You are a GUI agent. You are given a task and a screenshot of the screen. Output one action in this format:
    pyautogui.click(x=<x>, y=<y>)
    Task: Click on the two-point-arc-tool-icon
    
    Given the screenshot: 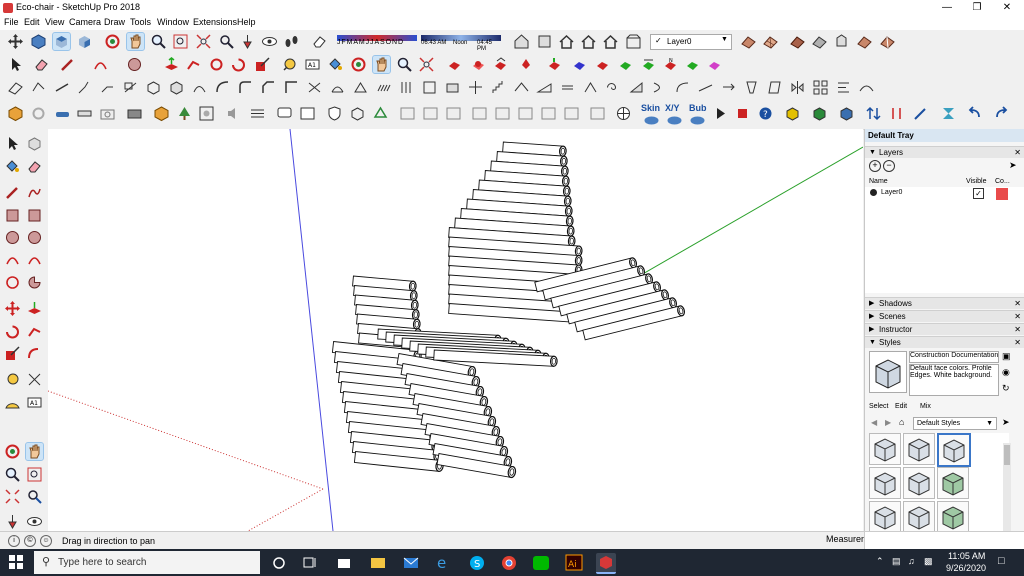 What is the action you would take?
    pyautogui.click(x=34, y=259)
    